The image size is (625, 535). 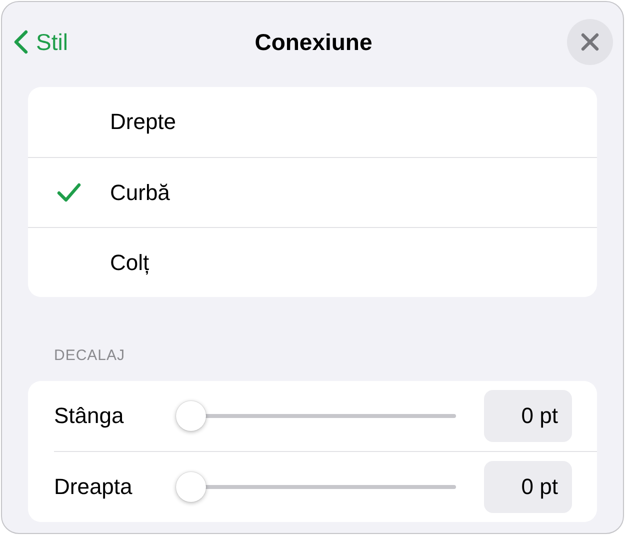 I want to click on close-icon, so click(x=590, y=42).